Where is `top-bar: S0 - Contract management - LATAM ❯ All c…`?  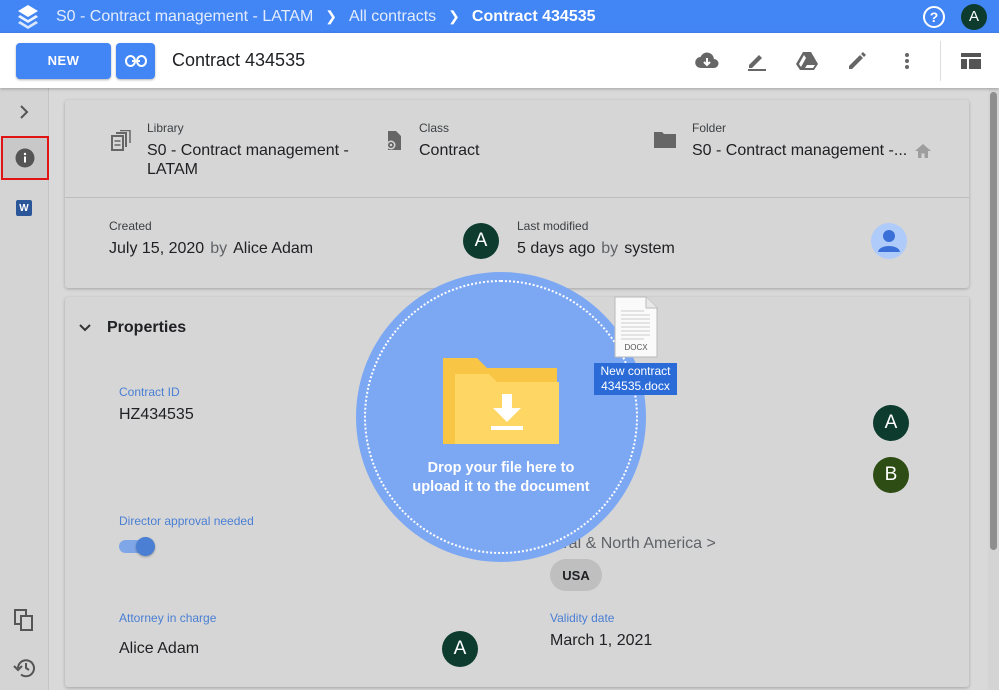
top-bar: S0 - Contract management - LATAM ❯ All c… is located at coordinates (499, 16).